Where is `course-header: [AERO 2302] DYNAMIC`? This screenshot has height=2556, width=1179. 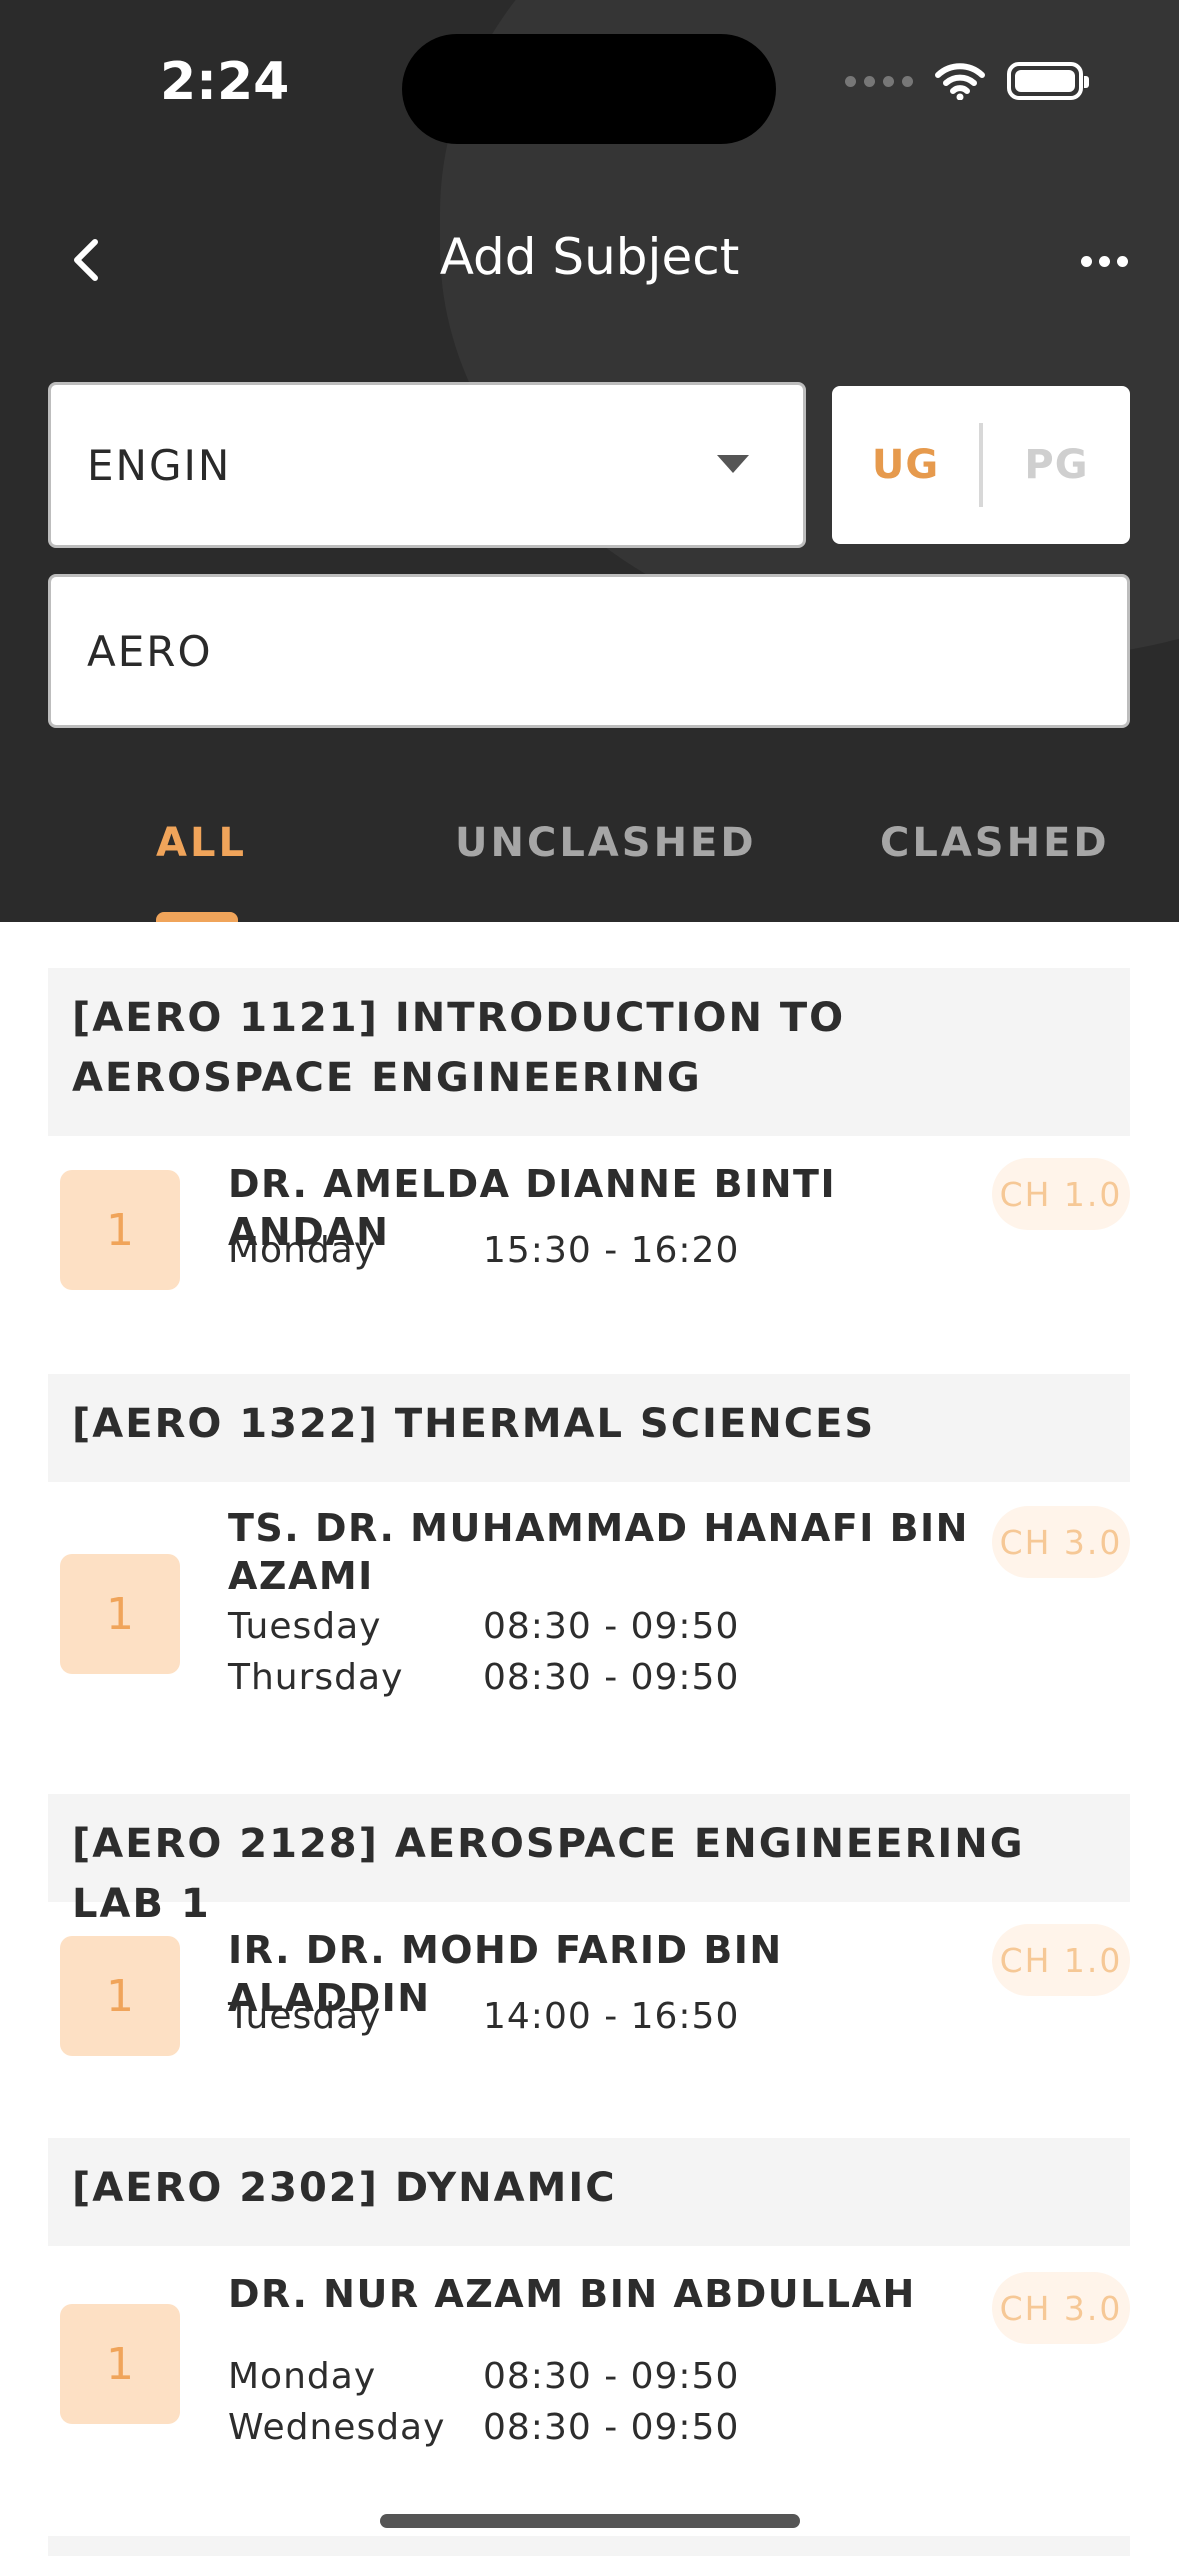 course-header: [AERO 2302] DYNAMIC is located at coordinates (589, 2192).